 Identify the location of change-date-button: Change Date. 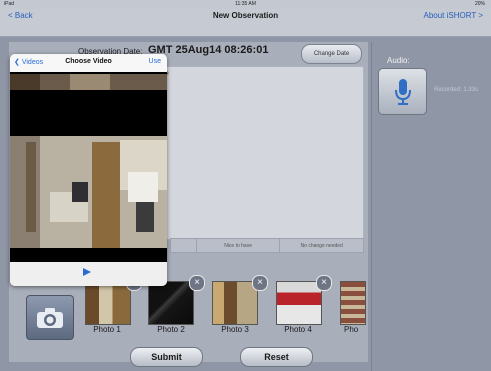
(331, 54).